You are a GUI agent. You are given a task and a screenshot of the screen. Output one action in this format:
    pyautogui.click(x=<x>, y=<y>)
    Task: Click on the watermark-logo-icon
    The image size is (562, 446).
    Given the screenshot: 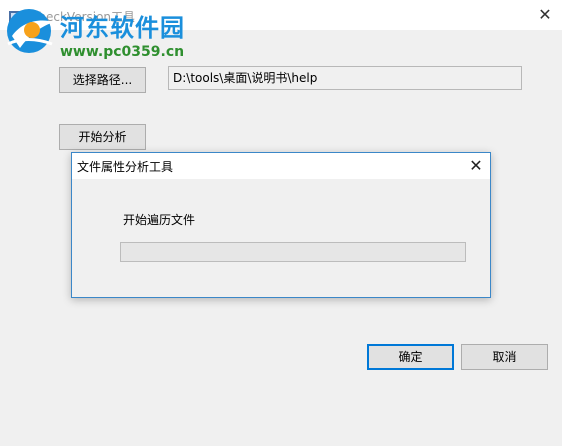 What is the action you would take?
    pyautogui.click(x=30, y=31)
    